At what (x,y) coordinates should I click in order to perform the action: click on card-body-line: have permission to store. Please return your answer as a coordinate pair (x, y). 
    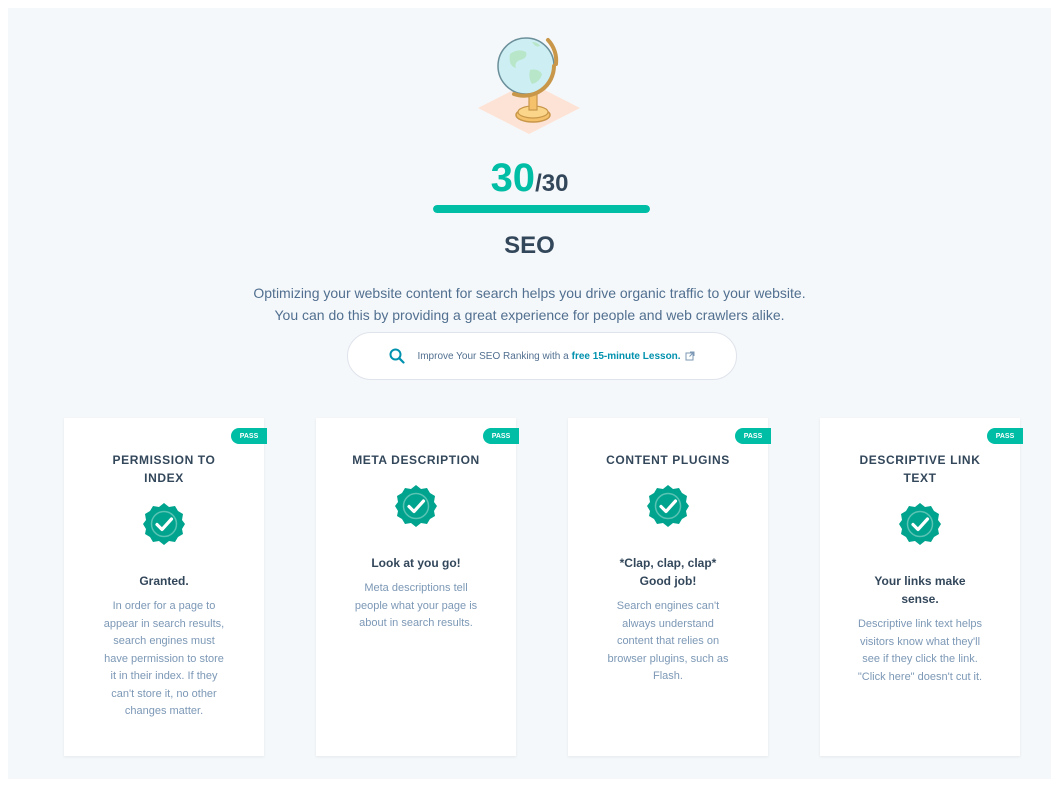
    Looking at the image, I should click on (164, 658).